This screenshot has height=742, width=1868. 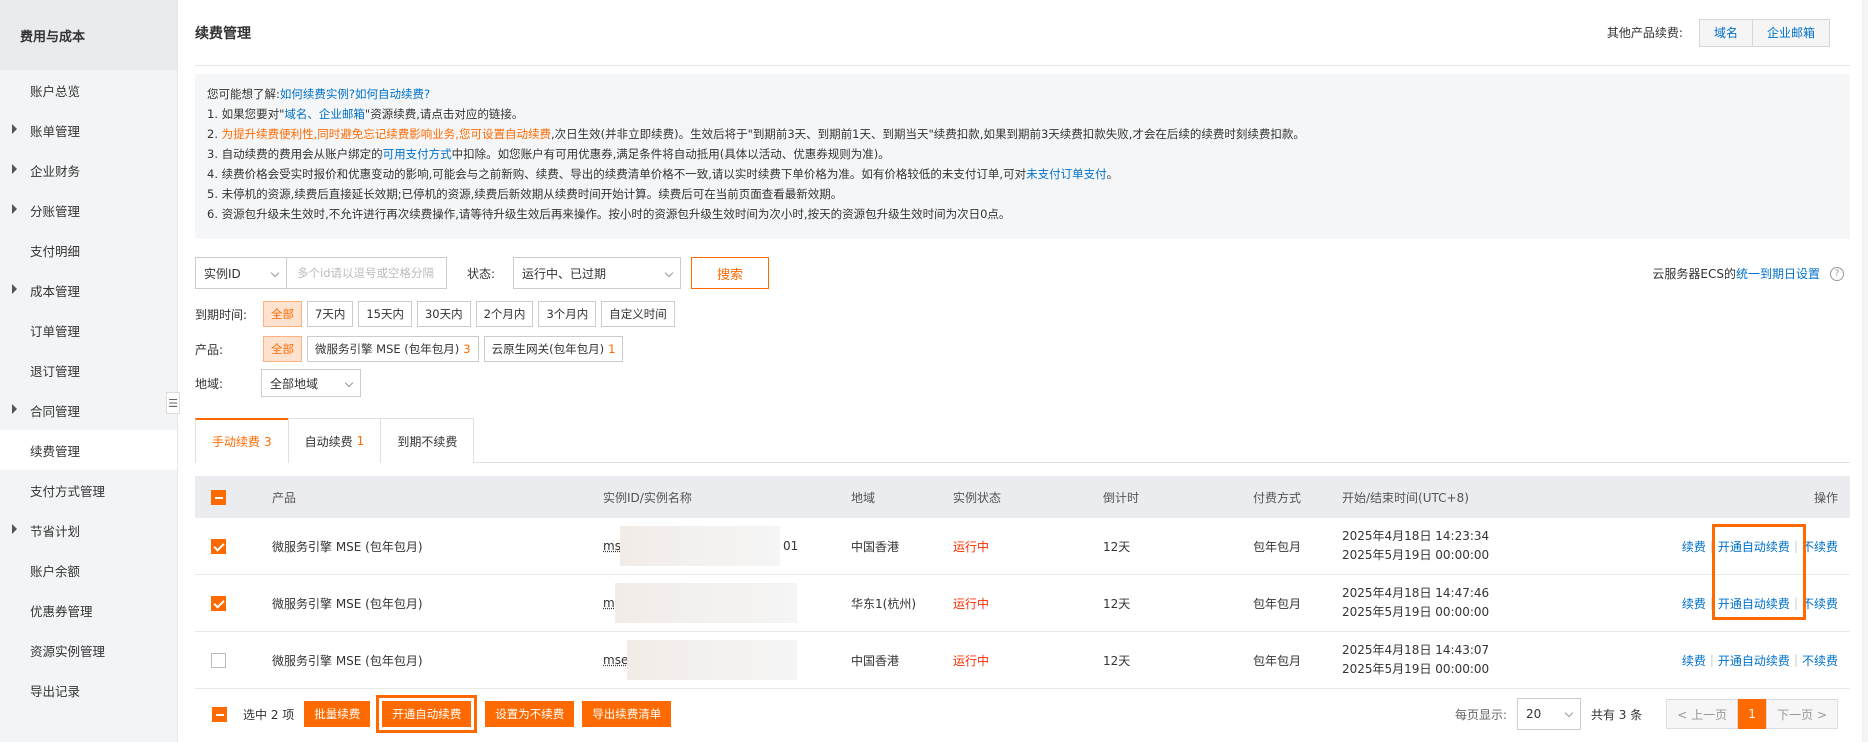 What do you see at coordinates (1416, 555) in the screenshot?
I see `row-end-time: 2025年5月19日 00:00:00` at bounding box center [1416, 555].